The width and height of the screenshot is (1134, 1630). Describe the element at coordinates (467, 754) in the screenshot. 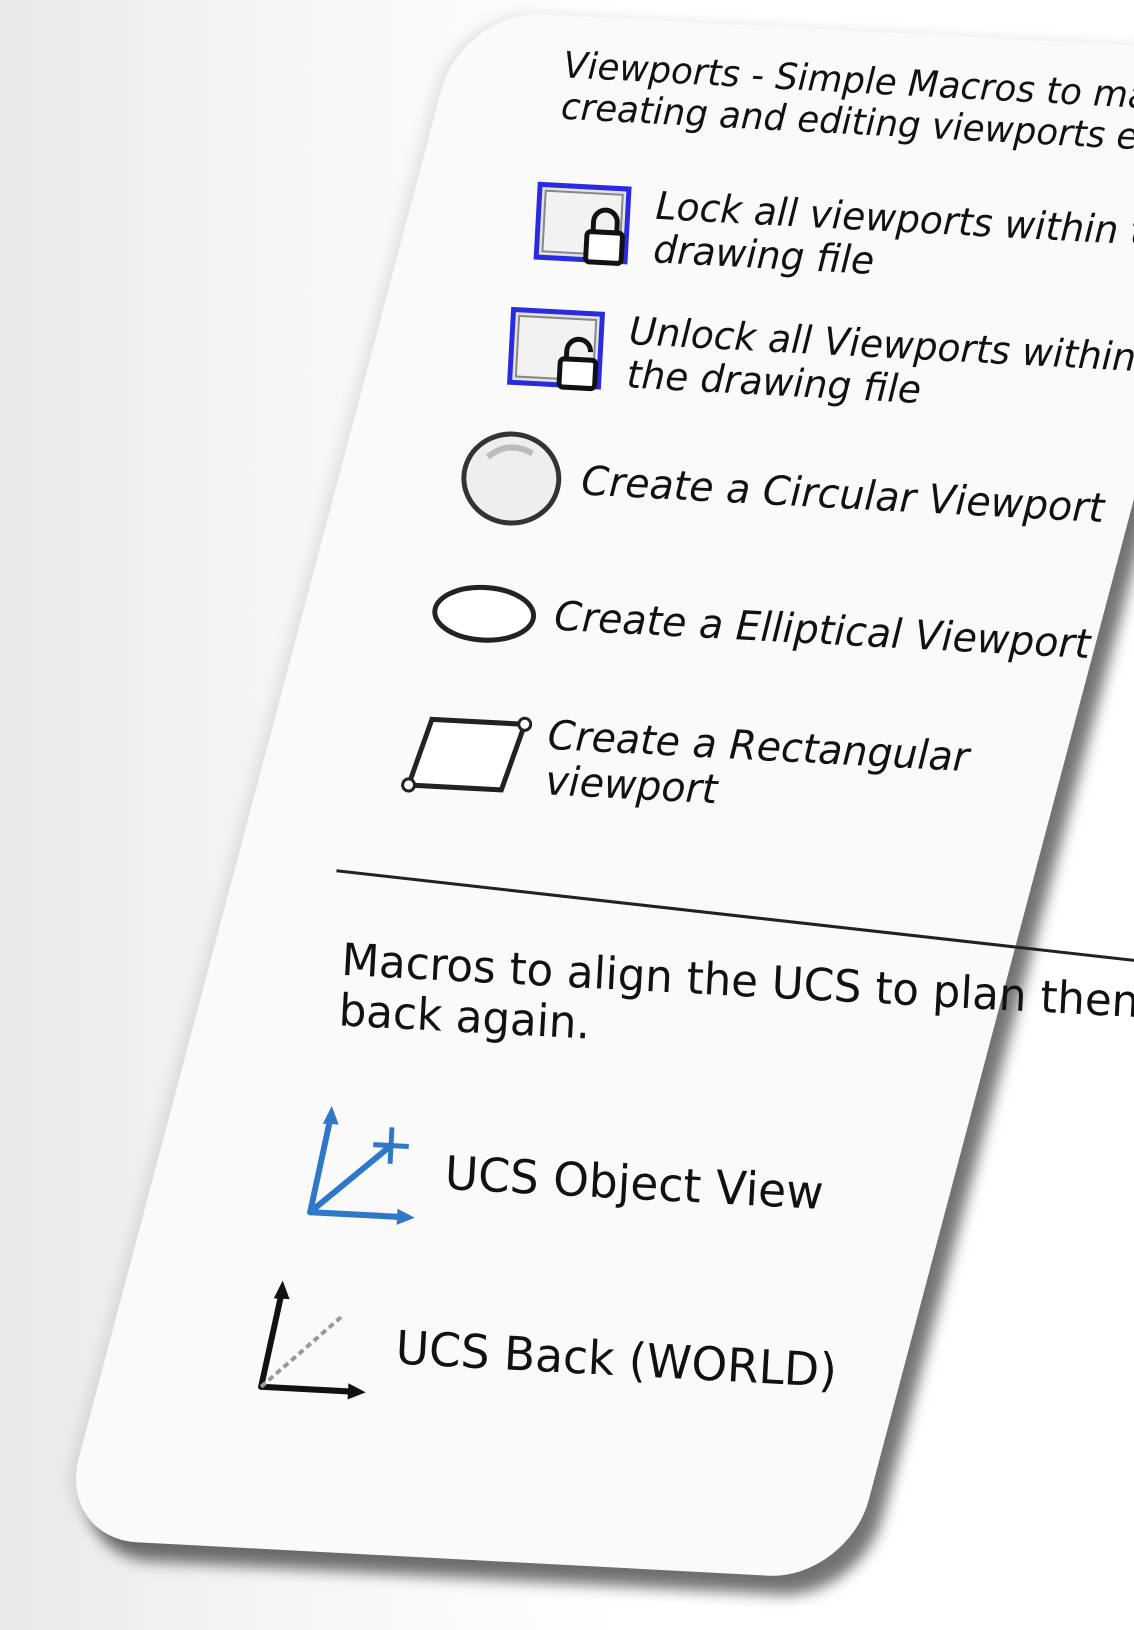

I see `rectangle-icon` at that location.